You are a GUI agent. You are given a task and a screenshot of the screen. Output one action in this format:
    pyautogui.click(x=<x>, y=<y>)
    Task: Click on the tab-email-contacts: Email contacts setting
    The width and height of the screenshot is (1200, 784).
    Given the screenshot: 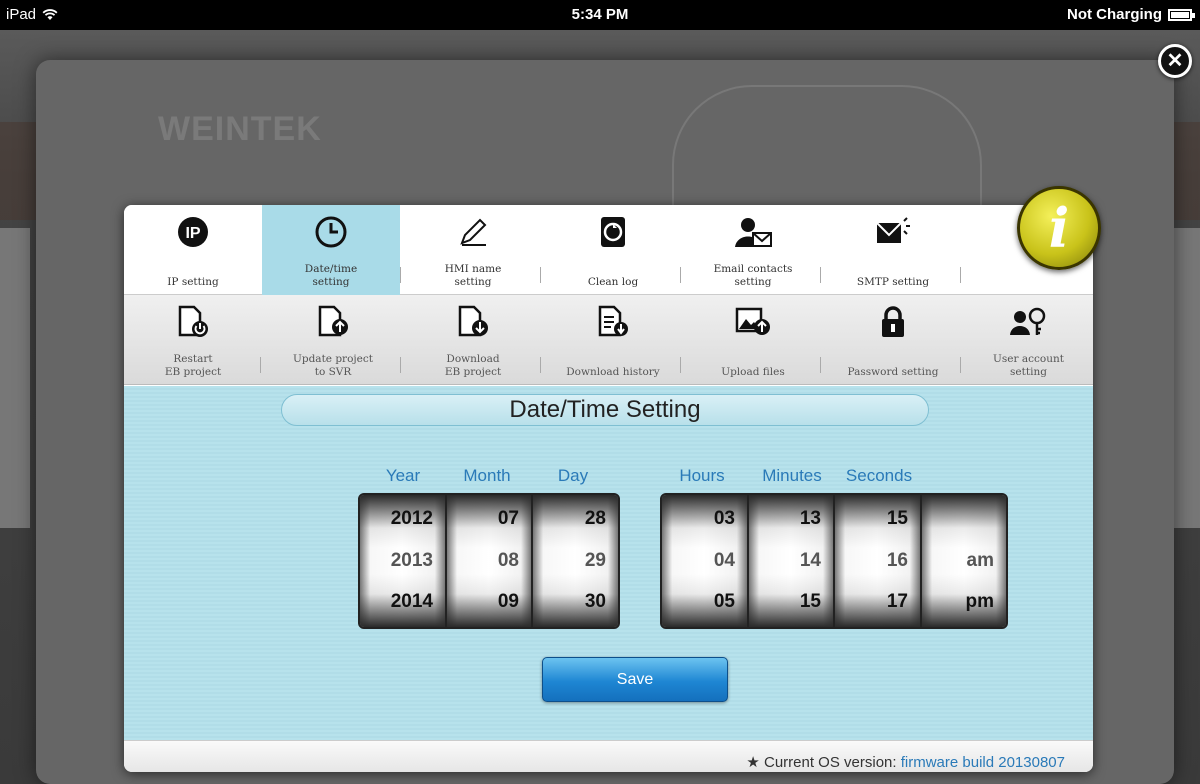 What is the action you would take?
    pyautogui.click(x=753, y=250)
    